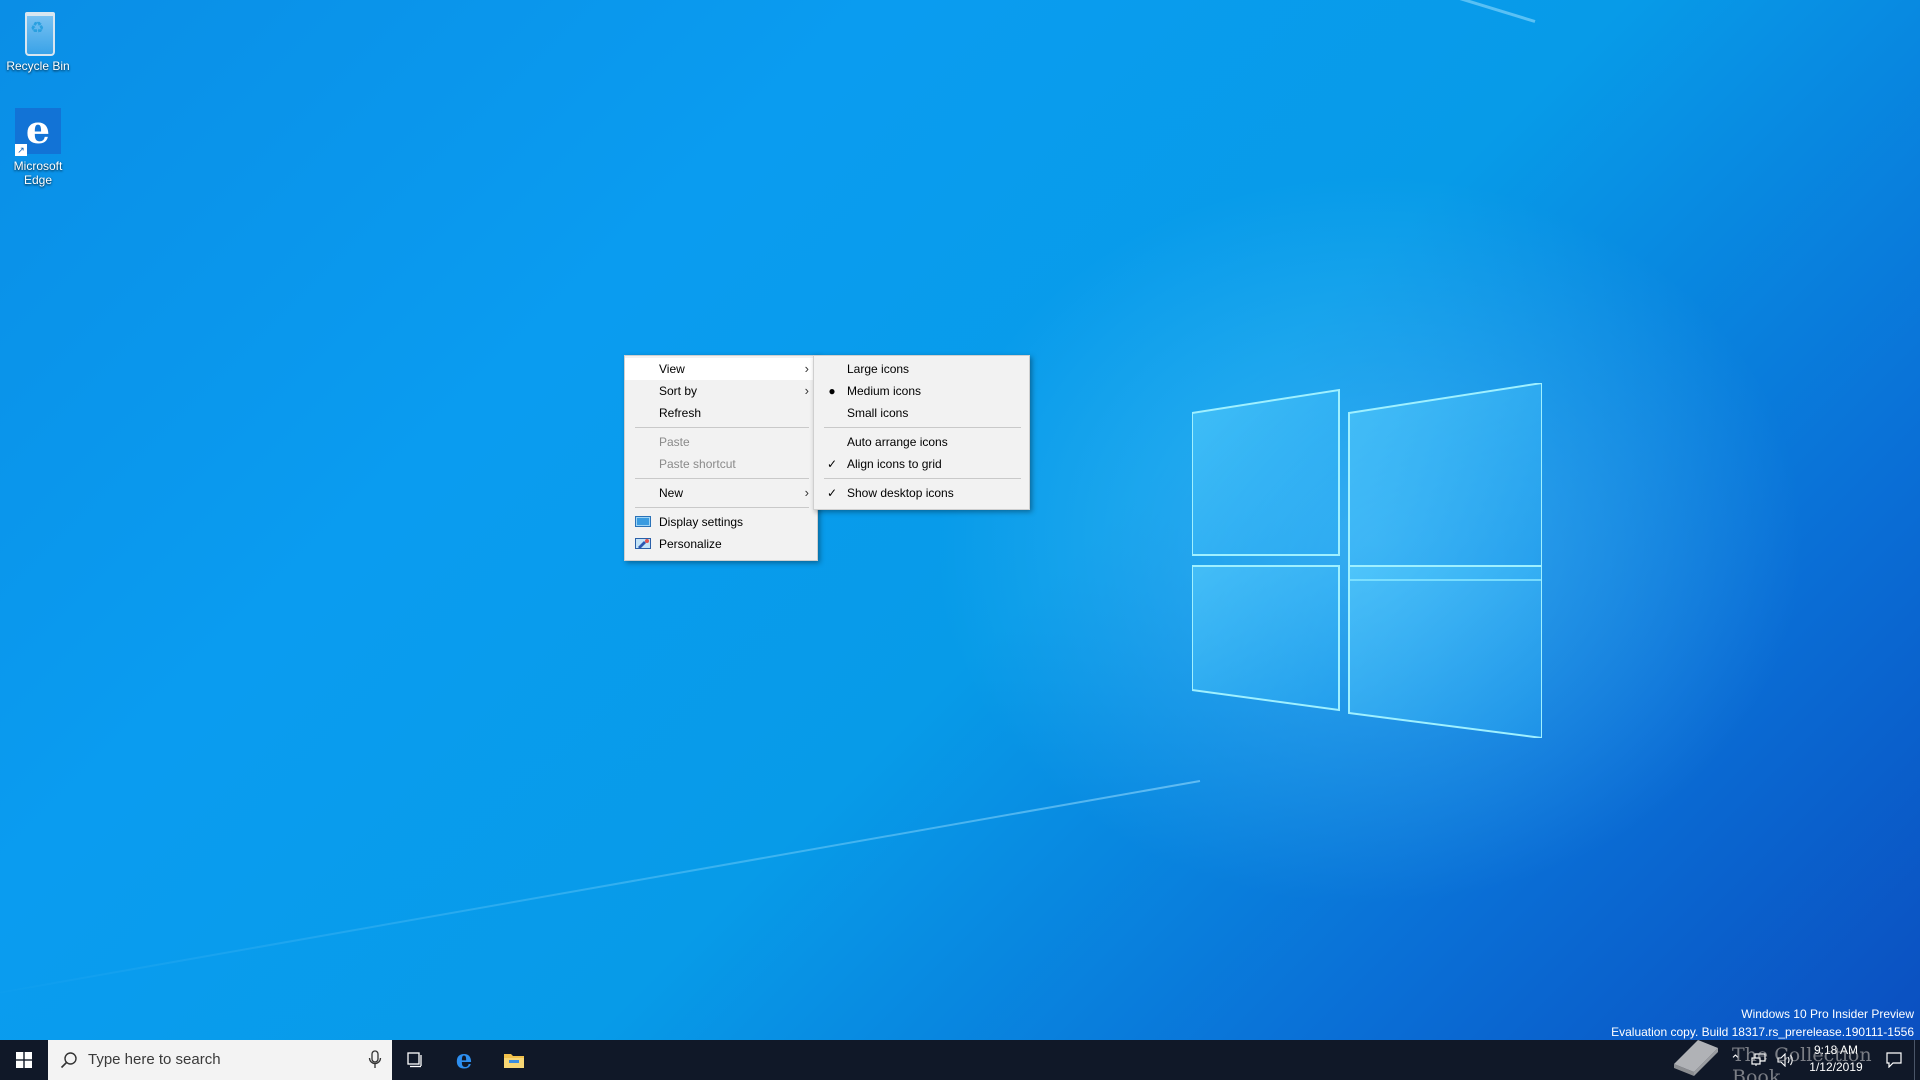 The height and width of the screenshot is (1080, 1920). I want to click on menu-item-paste: Paste, so click(721, 442).